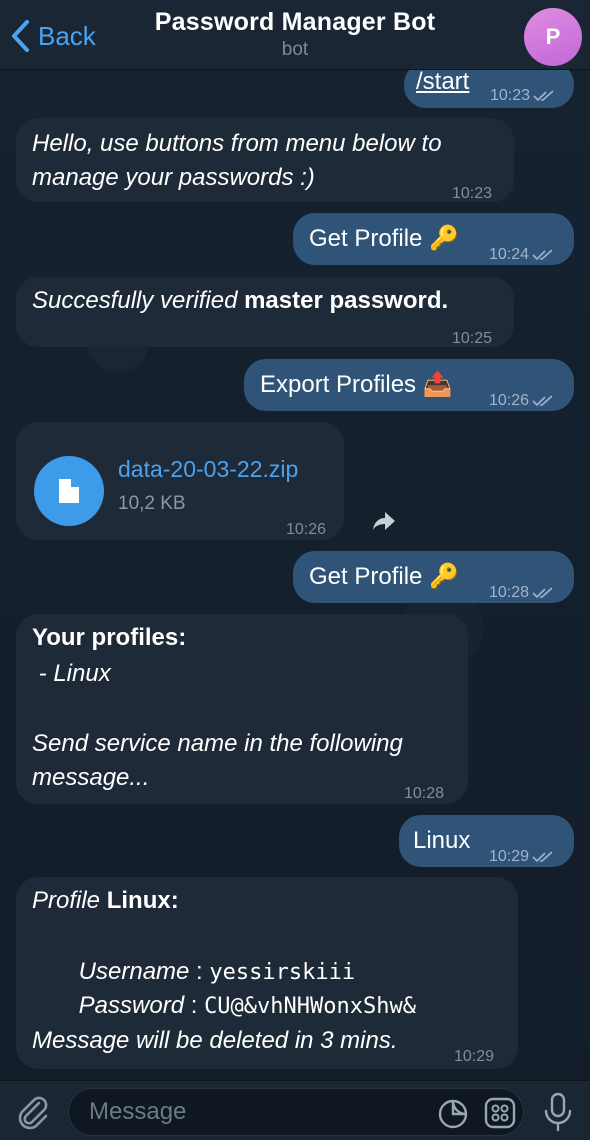 The width and height of the screenshot is (590, 1140). I want to click on file-icon, so click(69, 491).